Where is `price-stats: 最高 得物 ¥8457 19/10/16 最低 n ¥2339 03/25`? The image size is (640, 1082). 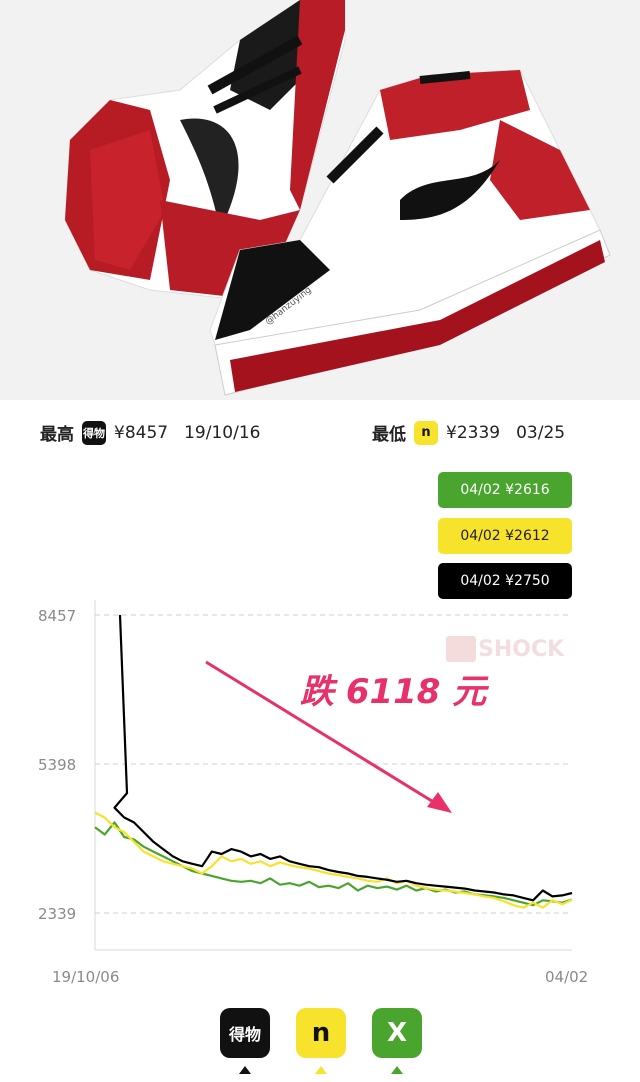 price-stats: 最高 得物 ¥8457 19/10/16 最低 n ¥2339 03/25 is located at coordinates (320, 432).